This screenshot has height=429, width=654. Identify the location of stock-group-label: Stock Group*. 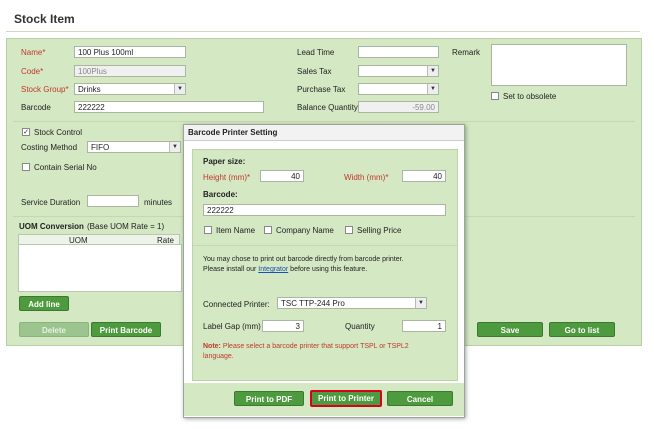
(45, 89).